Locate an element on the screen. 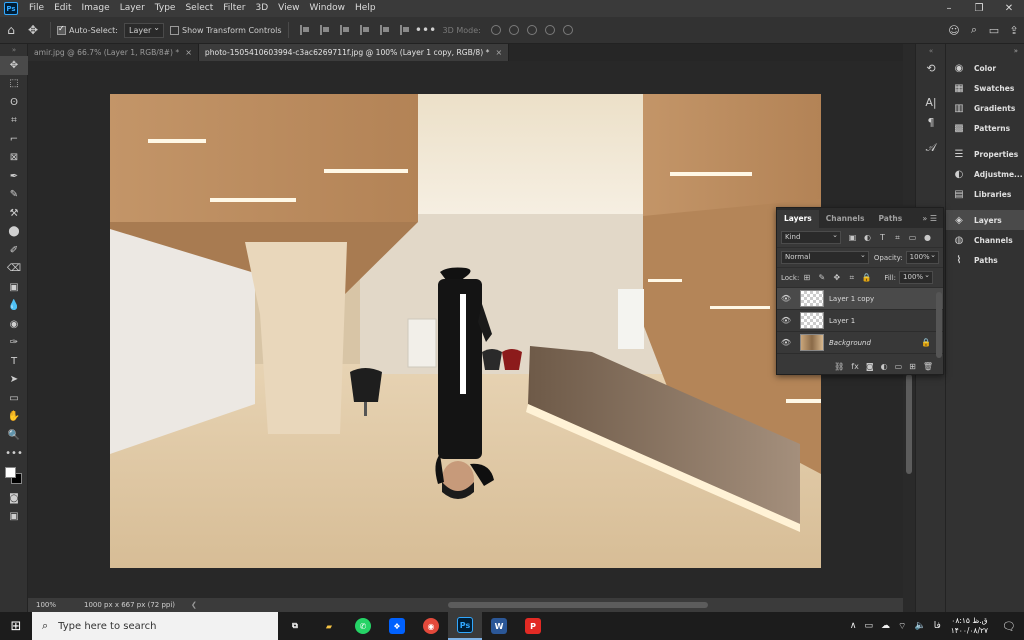 The width and height of the screenshot is (1024, 640). acrobat-icon: P is located at coordinates (533, 626).